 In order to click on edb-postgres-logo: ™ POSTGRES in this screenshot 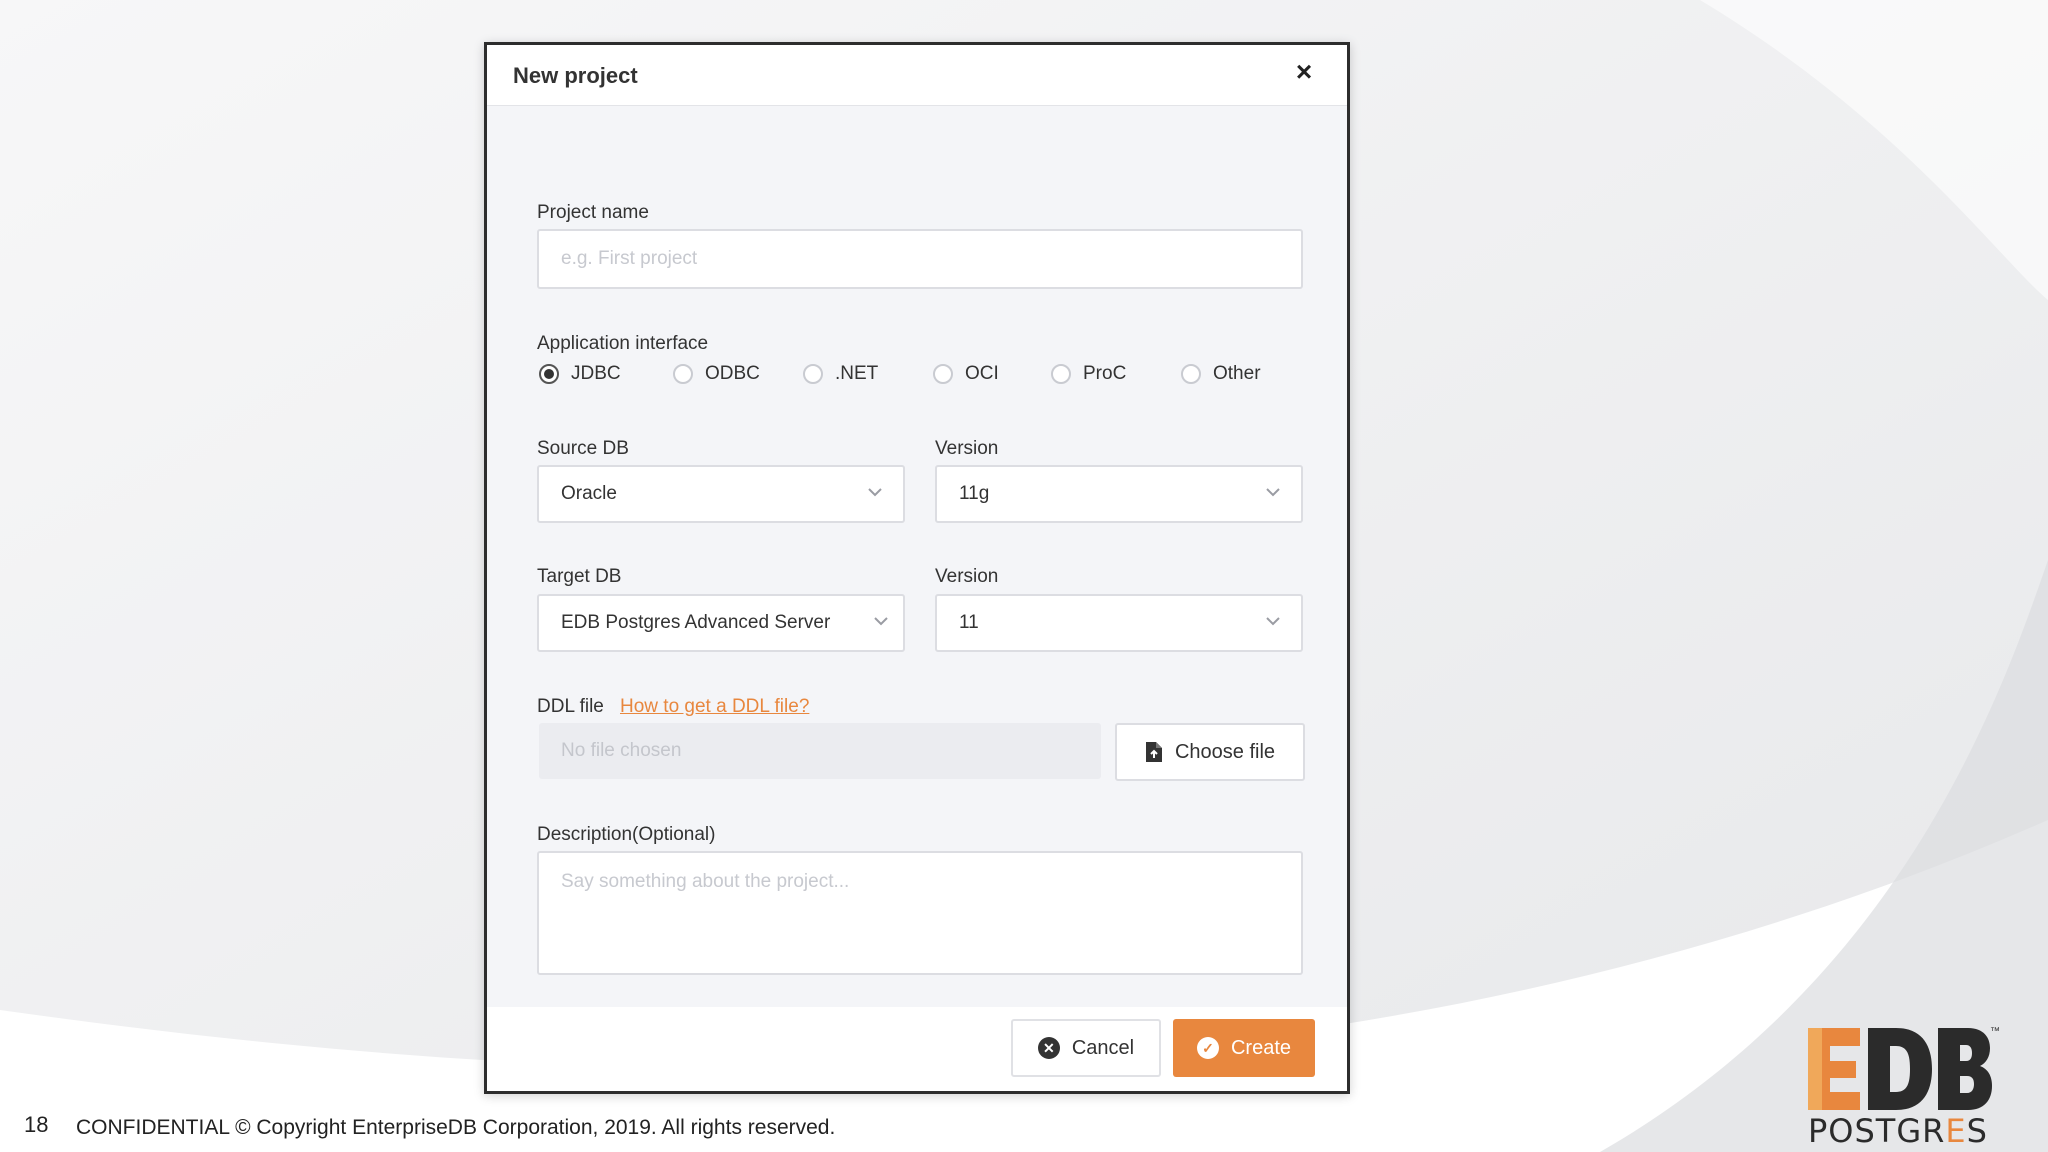, I will do `click(1904, 1088)`.